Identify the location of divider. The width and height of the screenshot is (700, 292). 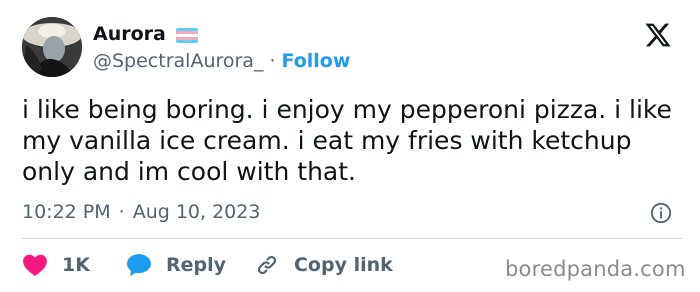
(352, 238).